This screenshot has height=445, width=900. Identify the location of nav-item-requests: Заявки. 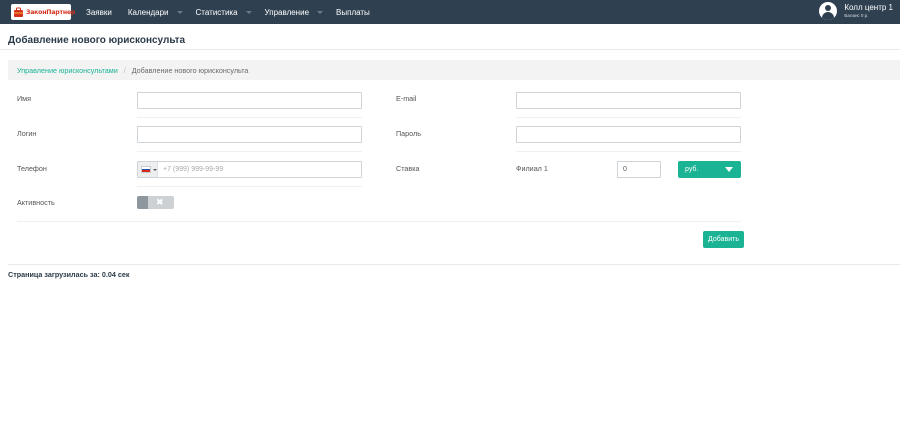
(99, 12).